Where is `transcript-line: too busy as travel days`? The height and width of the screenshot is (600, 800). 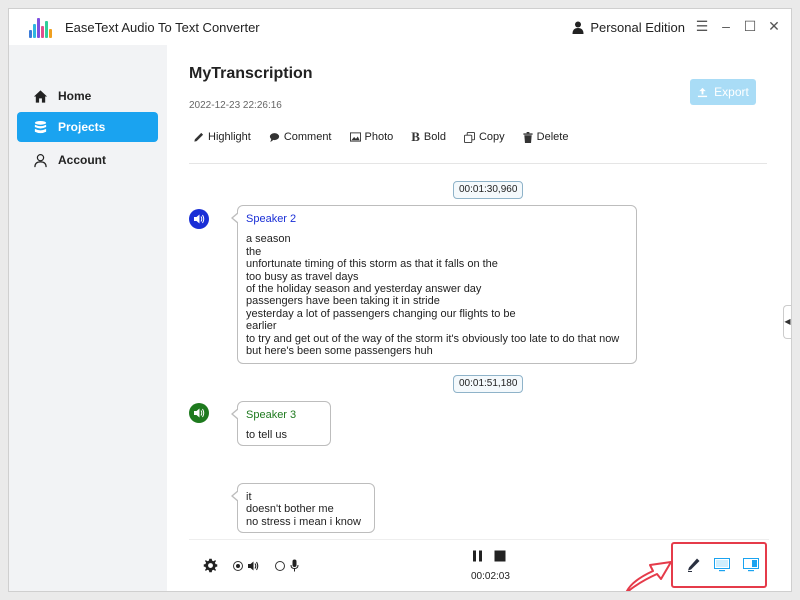 transcript-line: too busy as travel days is located at coordinates (302, 276).